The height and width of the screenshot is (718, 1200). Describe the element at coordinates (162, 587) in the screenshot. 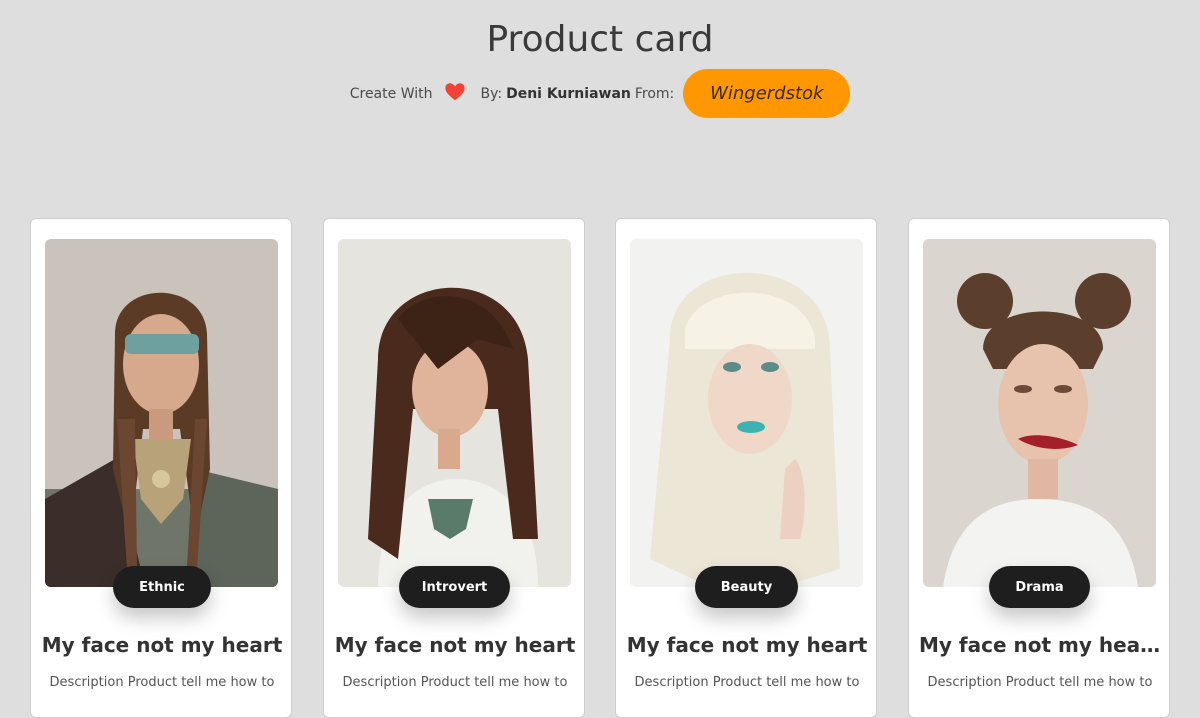

I see `category-tag: Ethnic` at that location.